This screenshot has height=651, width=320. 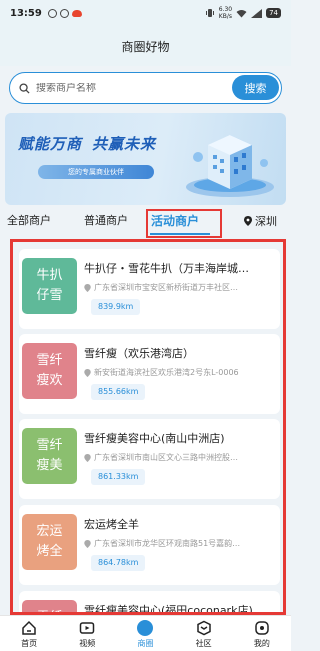 I want to click on merchant-tabs: 全部商户 普通商户 活动商户 深圳, so click(x=145, y=222).